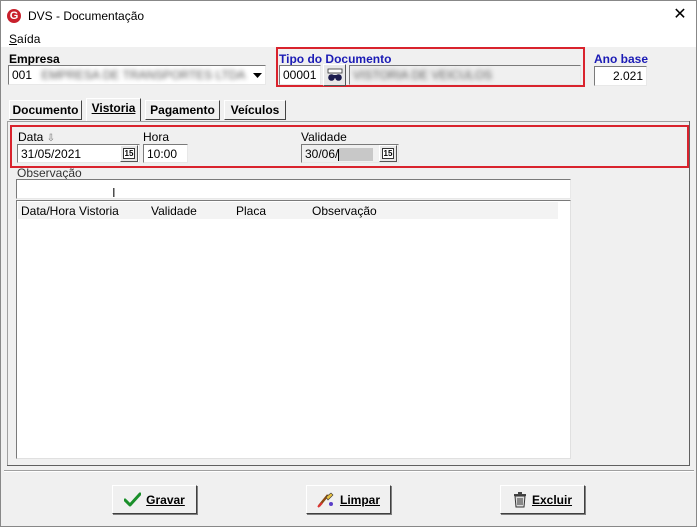 The width and height of the screenshot is (697, 527). Describe the element at coordinates (174, 211) in the screenshot. I see `column-header-validade: Validade` at that location.